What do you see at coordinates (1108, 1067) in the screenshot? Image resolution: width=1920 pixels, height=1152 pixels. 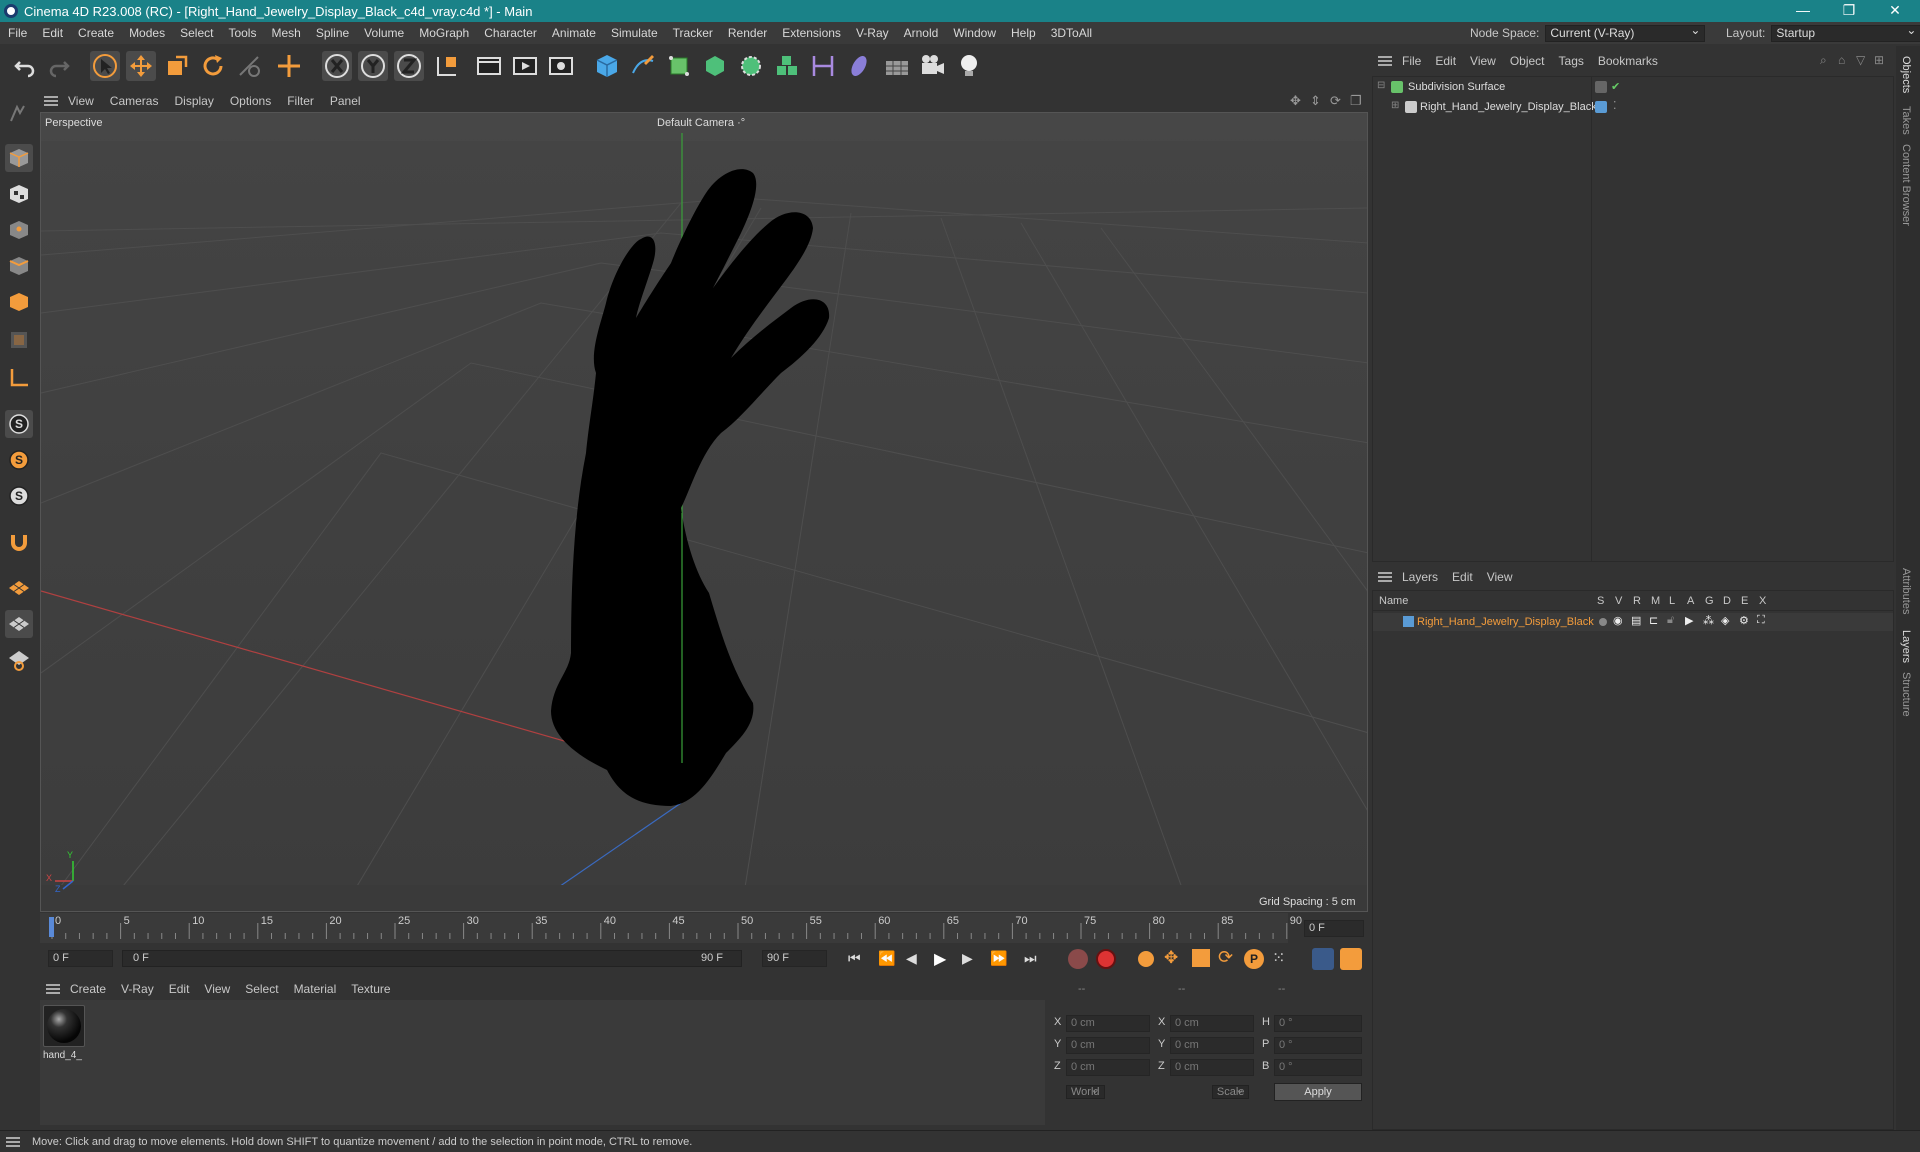 I see `coord-pos-z-field: 0 cm` at bounding box center [1108, 1067].